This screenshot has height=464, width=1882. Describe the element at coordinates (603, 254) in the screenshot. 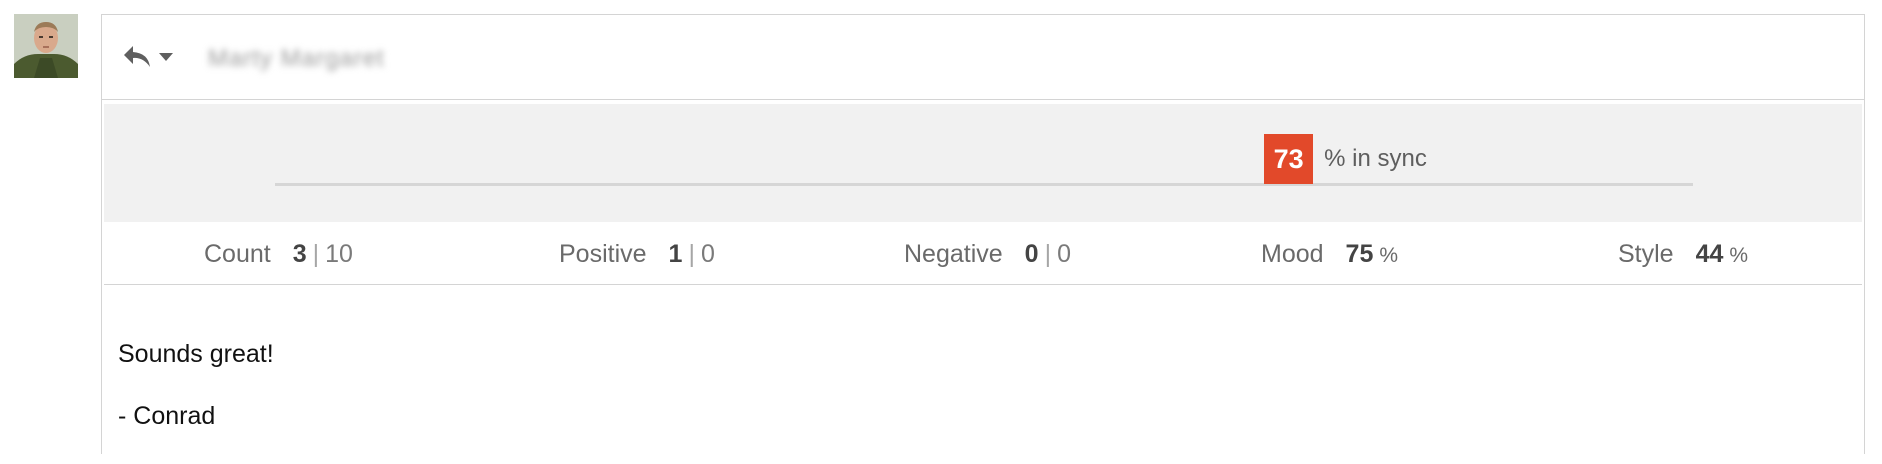

I see `stat-positive-label: Positive` at that location.